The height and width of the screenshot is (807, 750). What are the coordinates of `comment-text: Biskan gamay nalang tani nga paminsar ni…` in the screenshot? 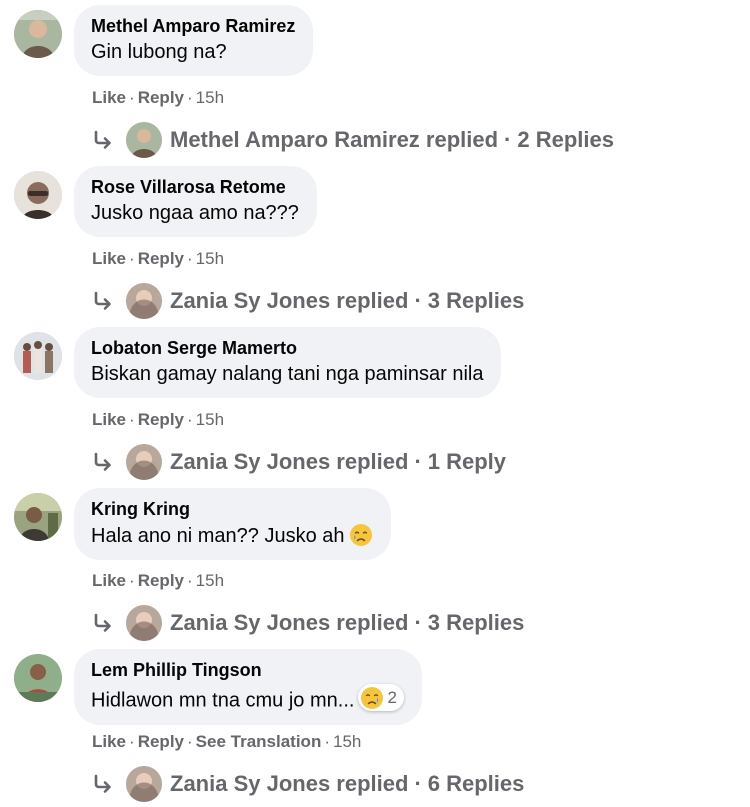 It's located at (287, 374).